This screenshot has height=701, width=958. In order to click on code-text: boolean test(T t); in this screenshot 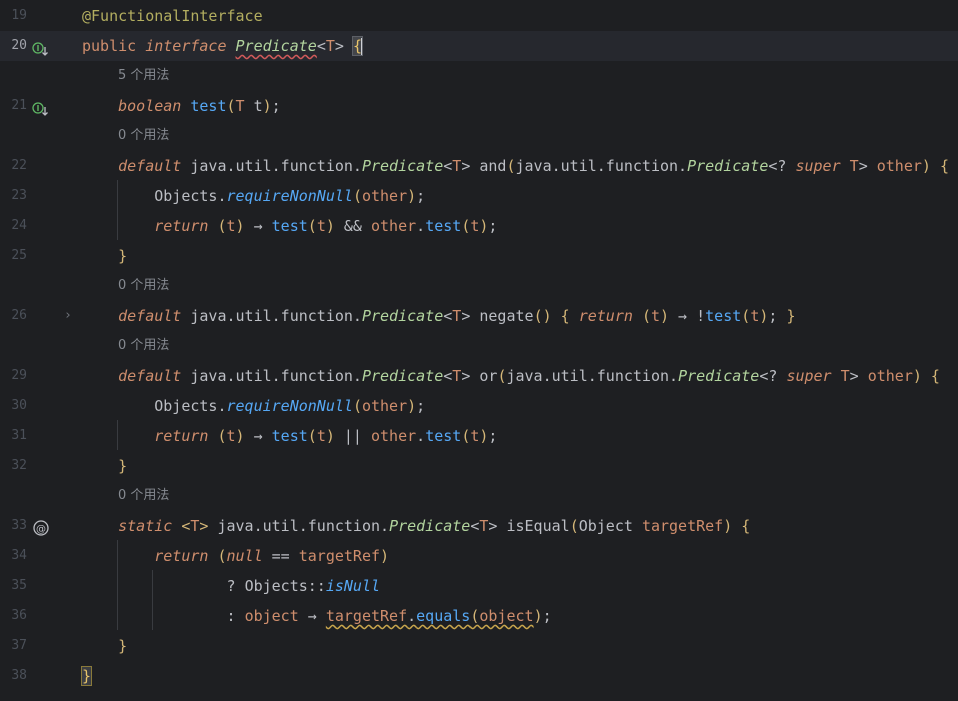, I will do `click(181, 106)`.